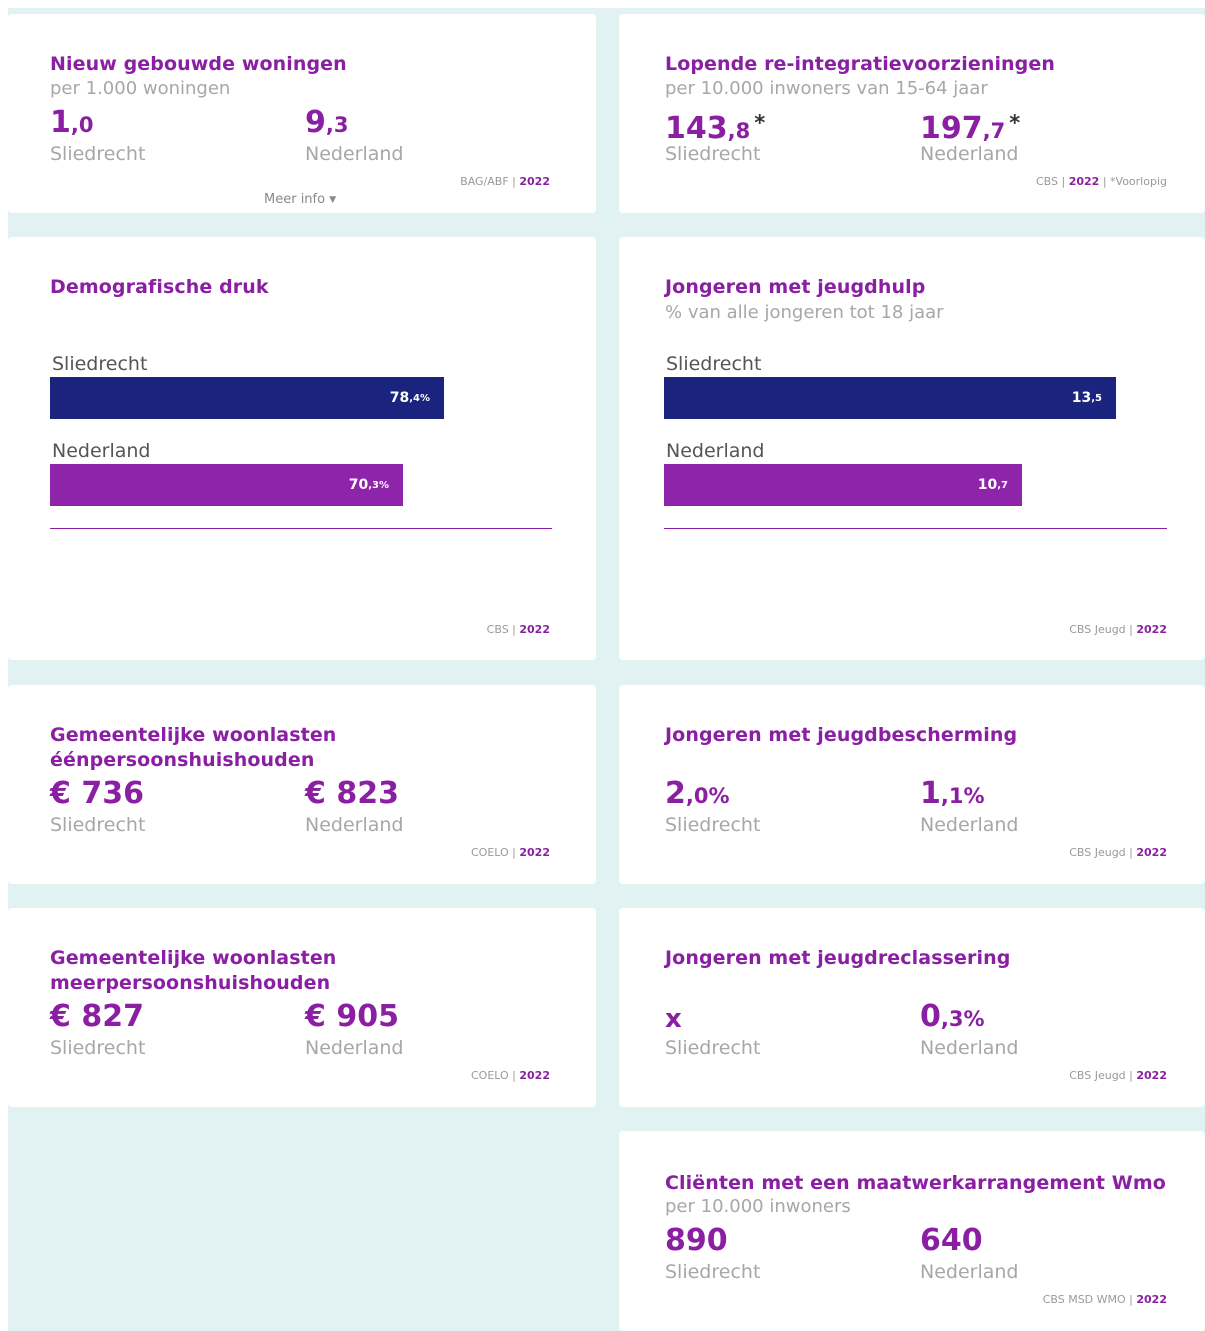 The width and height of the screenshot is (1205, 1331). I want to click on card-title: Jongeren met jeugdhulp, so click(795, 287).